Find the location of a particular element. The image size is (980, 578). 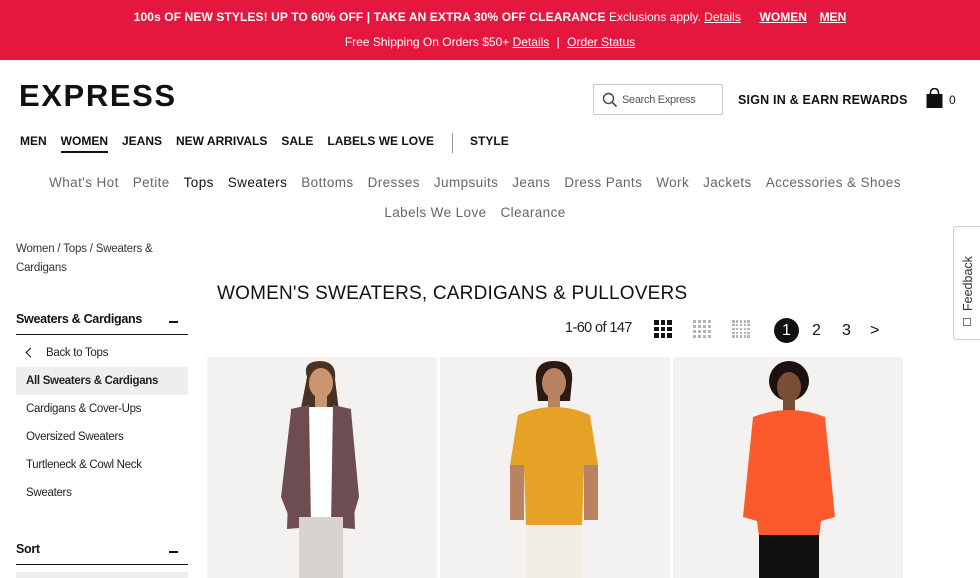

subnav-item-jackets: Jackets is located at coordinates (727, 183).